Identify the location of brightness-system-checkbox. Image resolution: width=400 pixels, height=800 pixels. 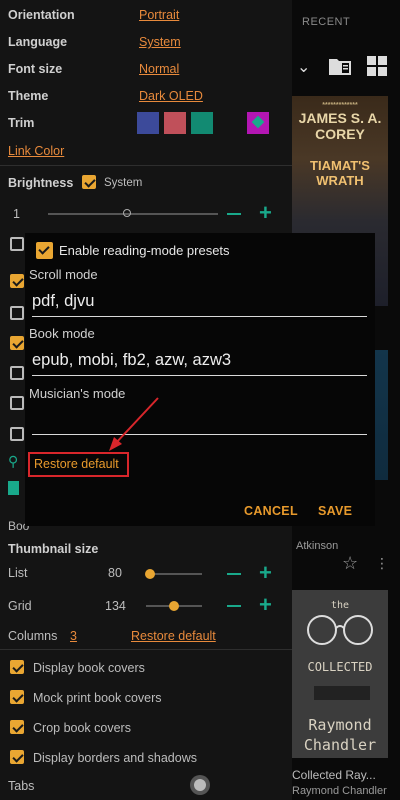
(89, 182).